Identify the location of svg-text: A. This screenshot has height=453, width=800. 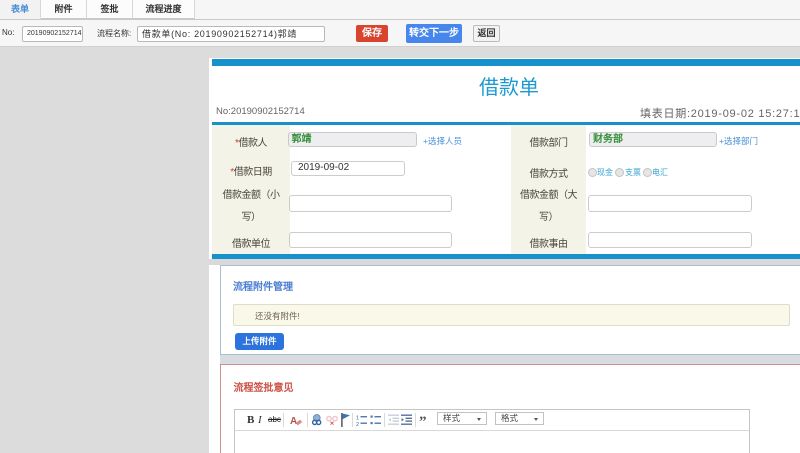
(293, 421).